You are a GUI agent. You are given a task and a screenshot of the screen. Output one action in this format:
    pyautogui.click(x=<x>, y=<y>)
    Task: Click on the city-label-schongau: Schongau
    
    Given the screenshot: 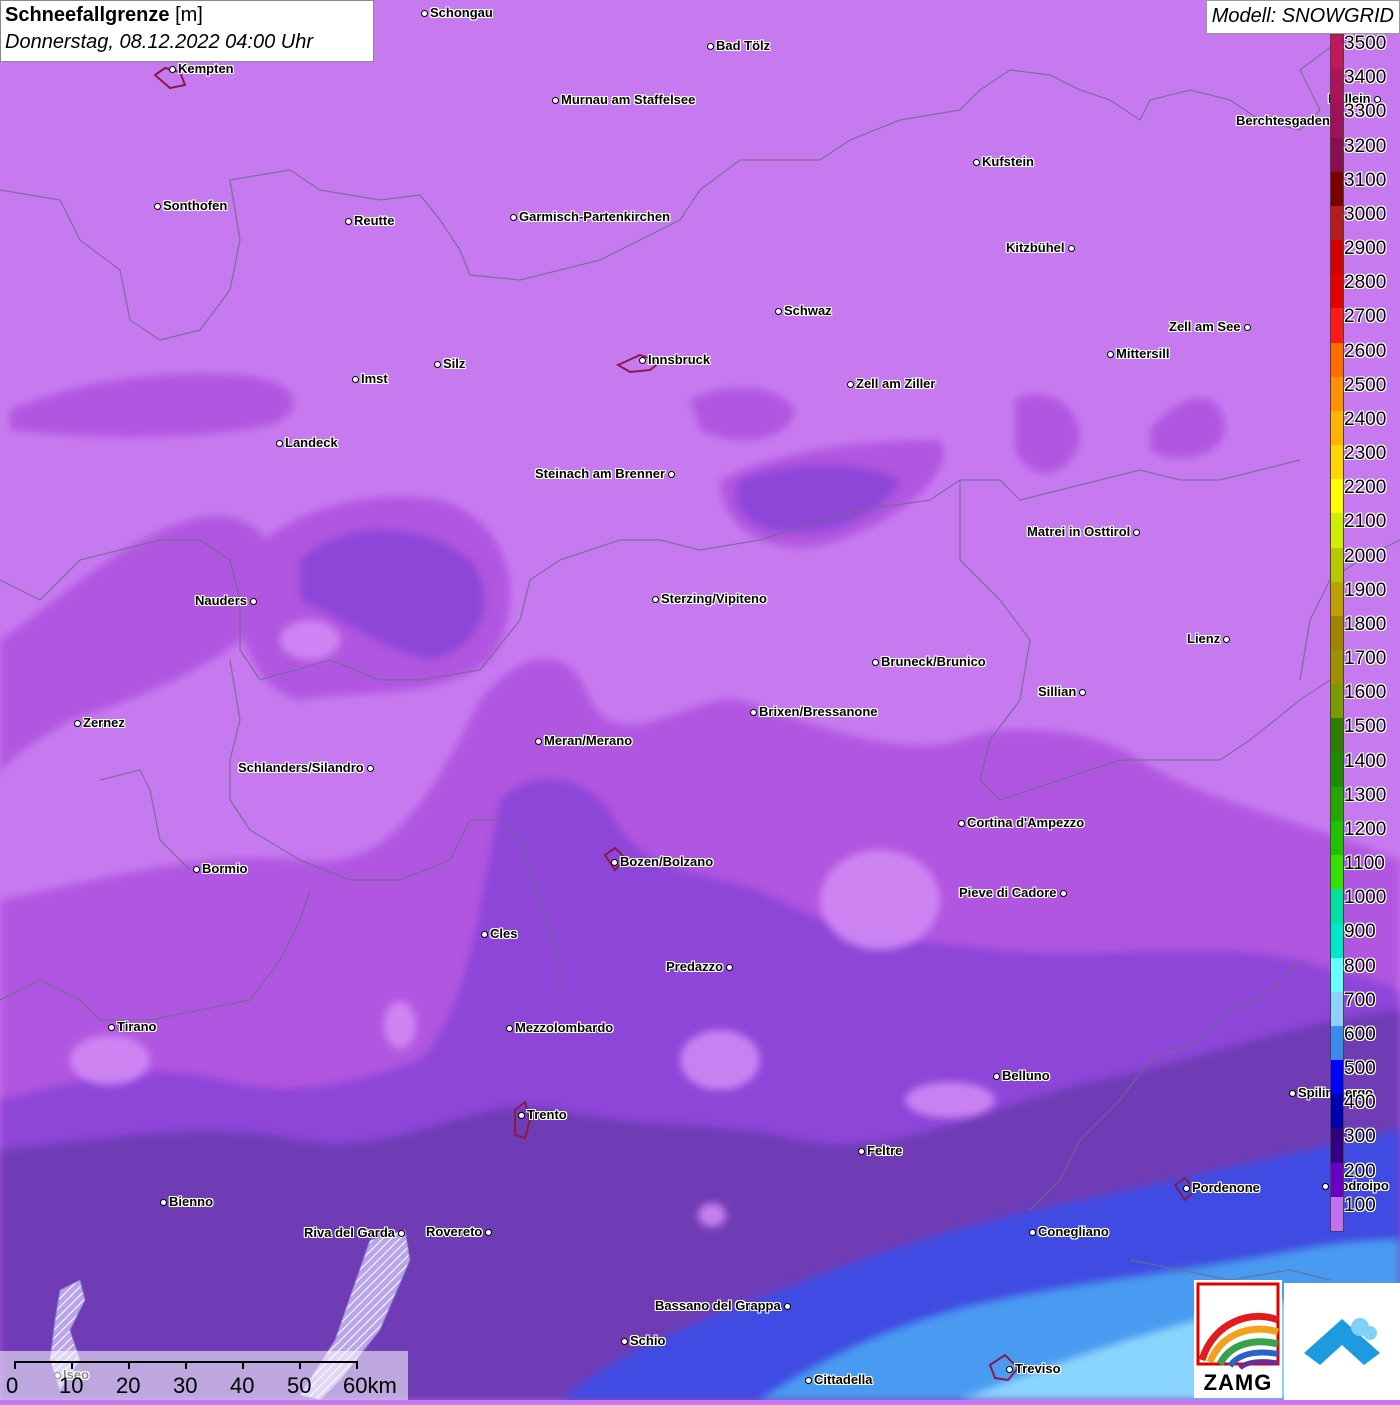 What is the action you would take?
    pyautogui.click(x=461, y=12)
    